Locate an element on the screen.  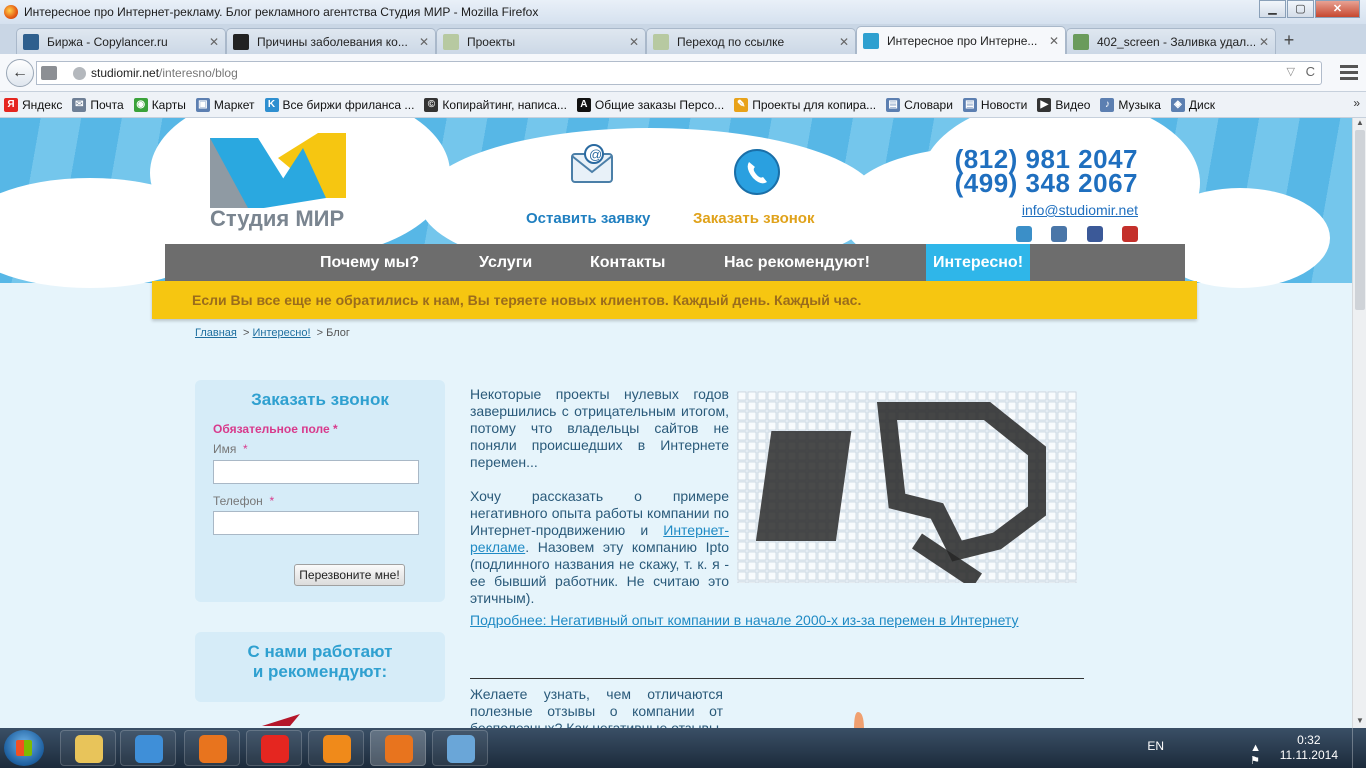
menu-services: Услуги is located at coordinates (505, 262).